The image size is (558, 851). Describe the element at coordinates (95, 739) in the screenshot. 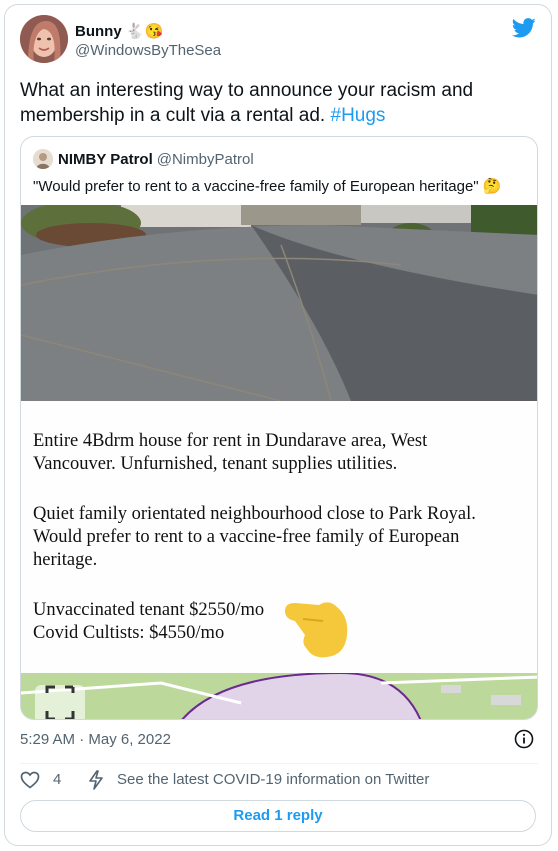

I see `tweet-timestamp: 5:29 AM · May 6, 2022` at that location.